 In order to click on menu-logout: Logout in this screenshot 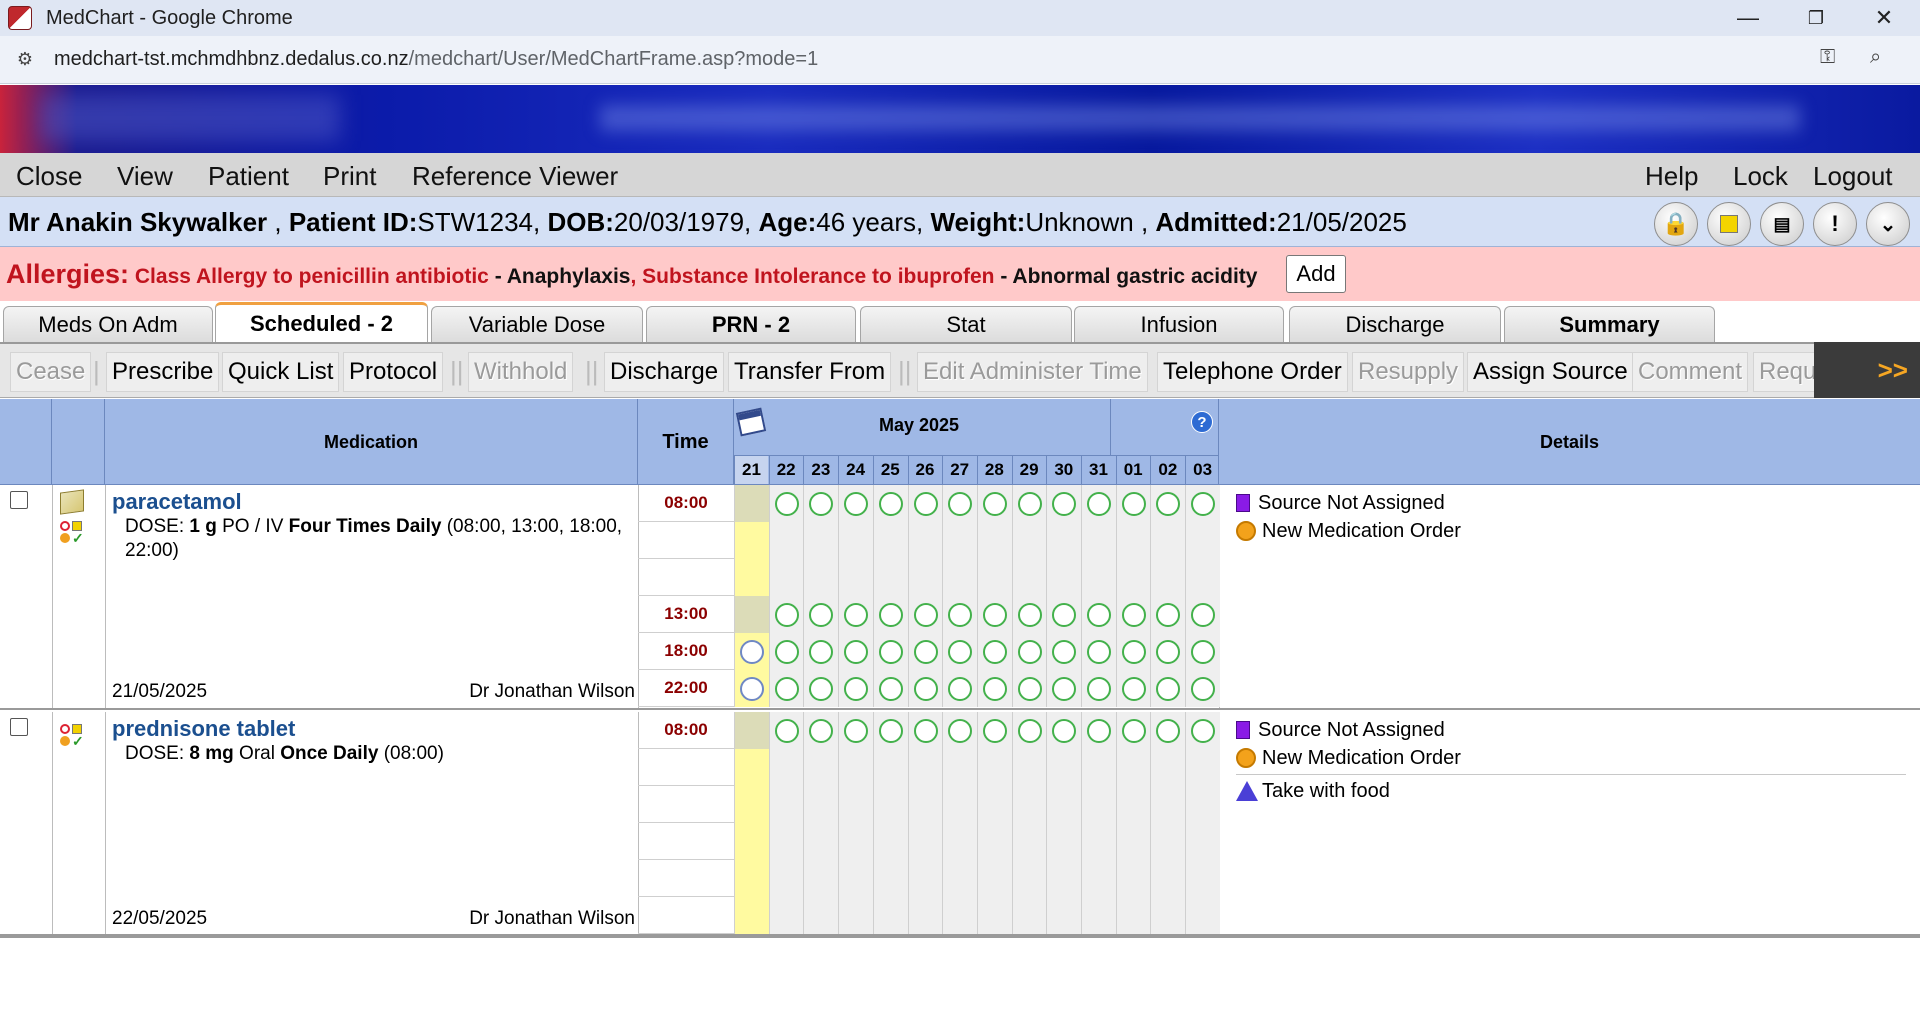, I will do `click(1853, 176)`.